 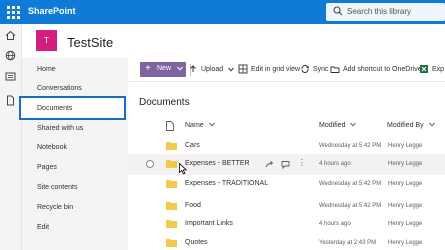 I want to click on suite-bar: SharePoint Search this library, so click(x=222, y=12).